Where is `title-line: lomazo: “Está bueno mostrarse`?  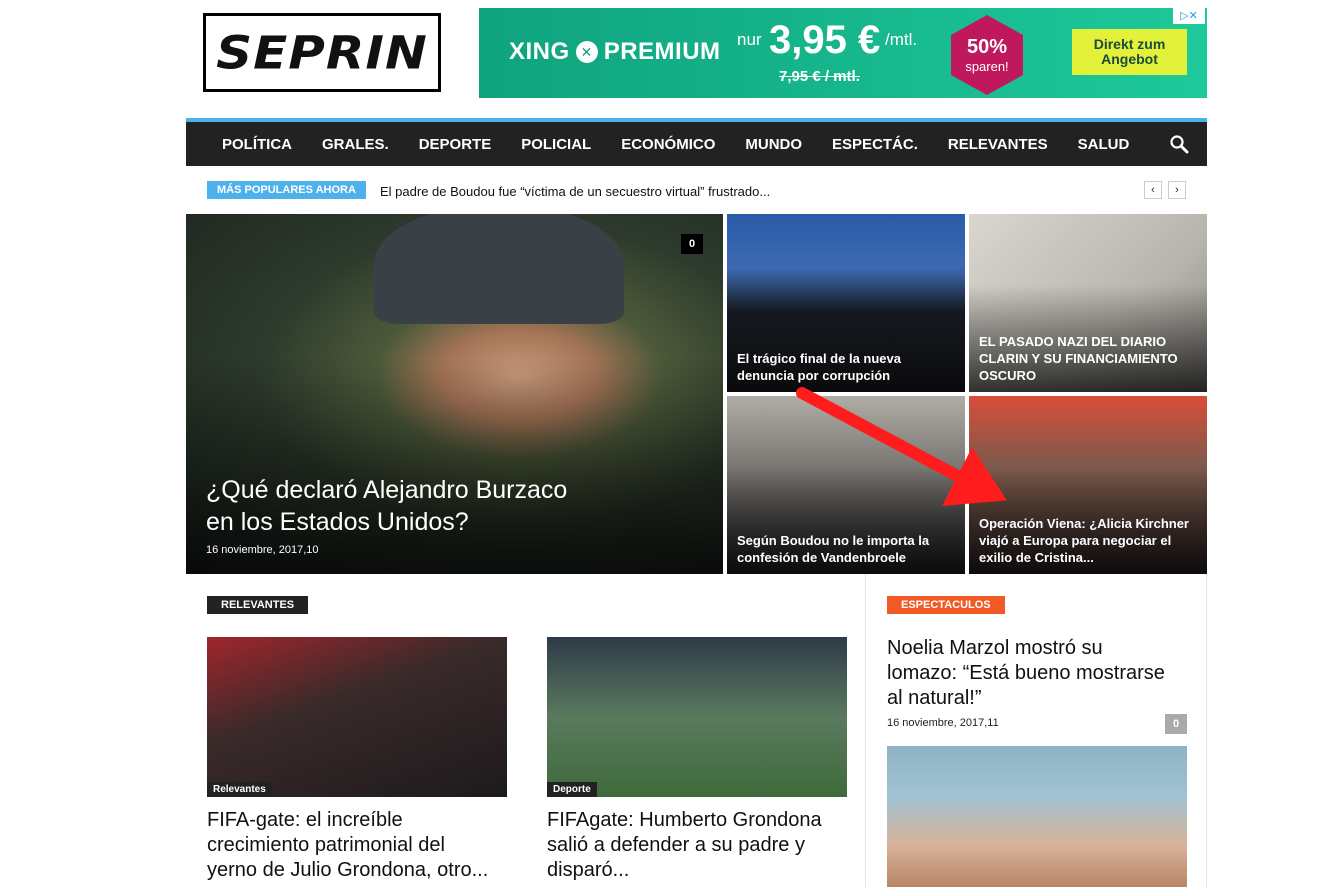
title-line: lomazo: “Está bueno mostrarse is located at coordinates (1026, 673).